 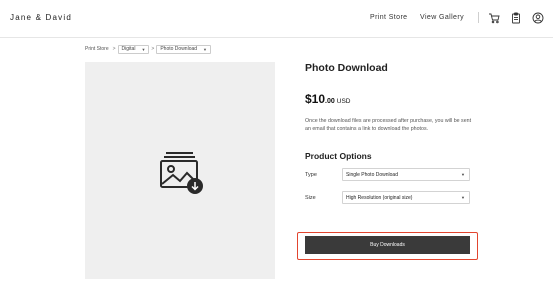 I want to click on nav-print-store: Print Store, so click(x=388, y=17).